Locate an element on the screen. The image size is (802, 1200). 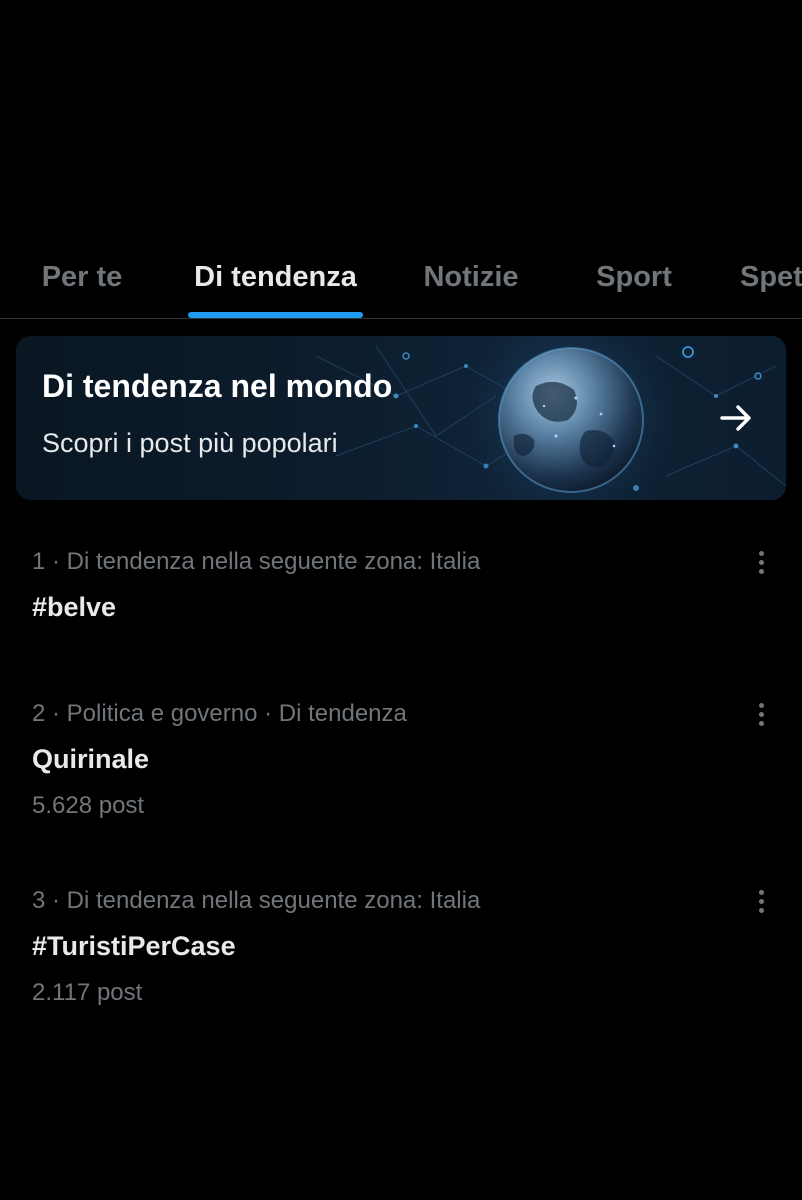
tab-spettacolo: Spet is located at coordinates (771, 277).